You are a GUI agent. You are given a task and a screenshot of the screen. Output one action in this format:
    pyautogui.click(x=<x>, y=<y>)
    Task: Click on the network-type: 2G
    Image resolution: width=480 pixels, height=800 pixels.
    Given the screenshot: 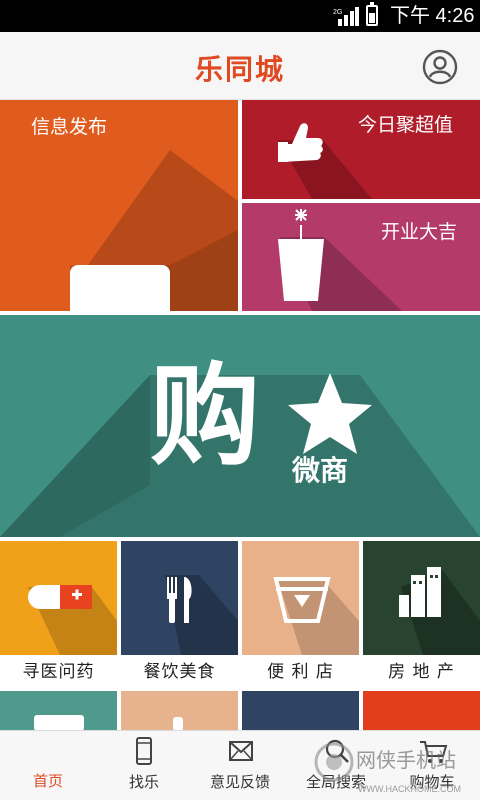 What is the action you would take?
    pyautogui.click(x=337, y=12)
    